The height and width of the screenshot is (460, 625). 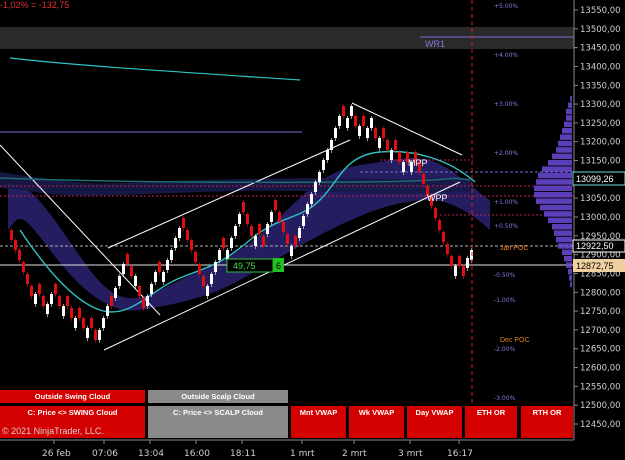 I want to click on price-scalp-cloud-button: C: Price <> SCALP Cloud, so click(x=218, y=422).